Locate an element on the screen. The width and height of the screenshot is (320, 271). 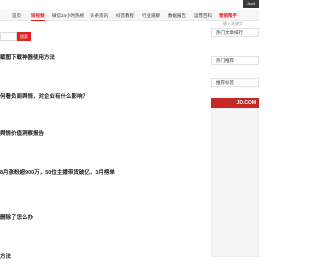
widget-tags: 推荐标签 is located at coordinates (235, 82).